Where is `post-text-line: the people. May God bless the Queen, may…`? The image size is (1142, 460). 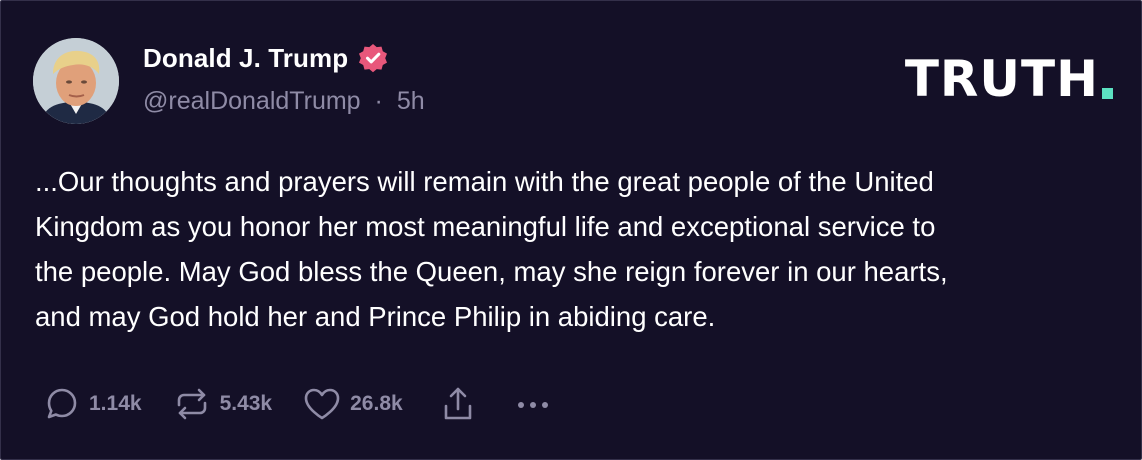 post-text-line: the people. May God bless the Queen, may… is located at coordinates (491, 271).